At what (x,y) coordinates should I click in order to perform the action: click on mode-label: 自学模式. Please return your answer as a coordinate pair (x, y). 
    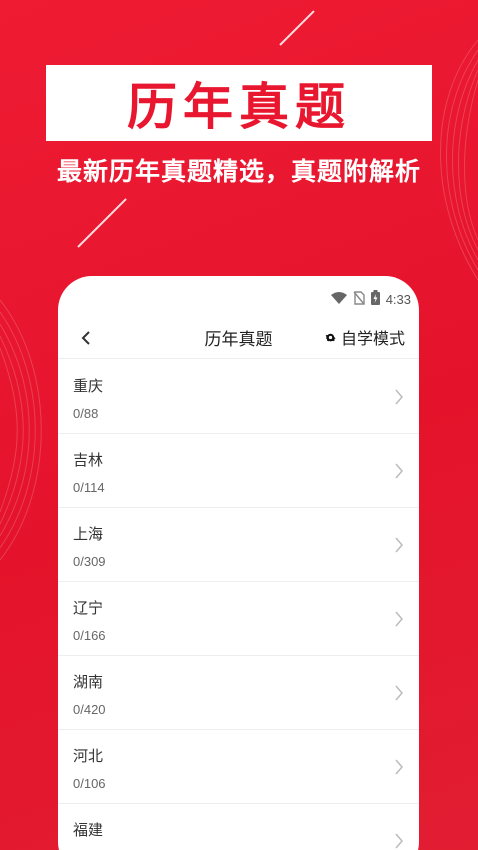
    Looking at the image, I should click on (372, 338).